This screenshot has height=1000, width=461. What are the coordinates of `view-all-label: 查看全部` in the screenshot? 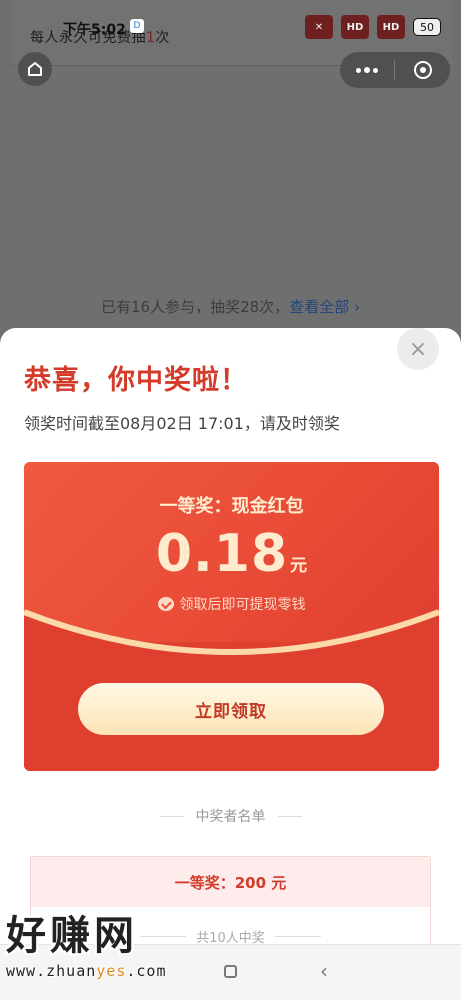 It's located at (319, 307).